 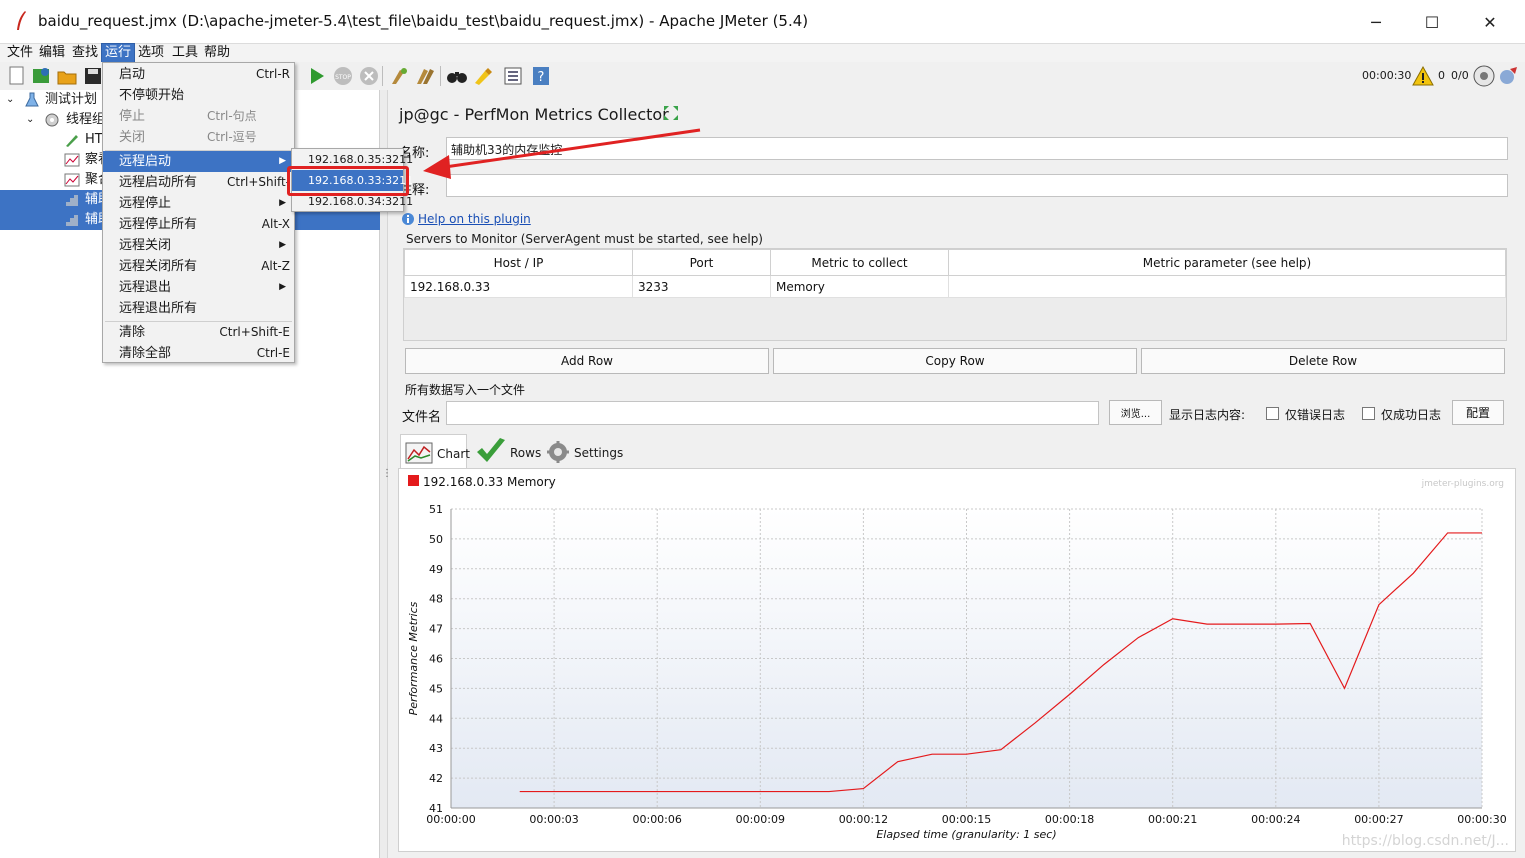 What do you see at coordinates (185, 53) in the screenshot?
I see `menu-tools: 工具` at bounding box center [185, 53].